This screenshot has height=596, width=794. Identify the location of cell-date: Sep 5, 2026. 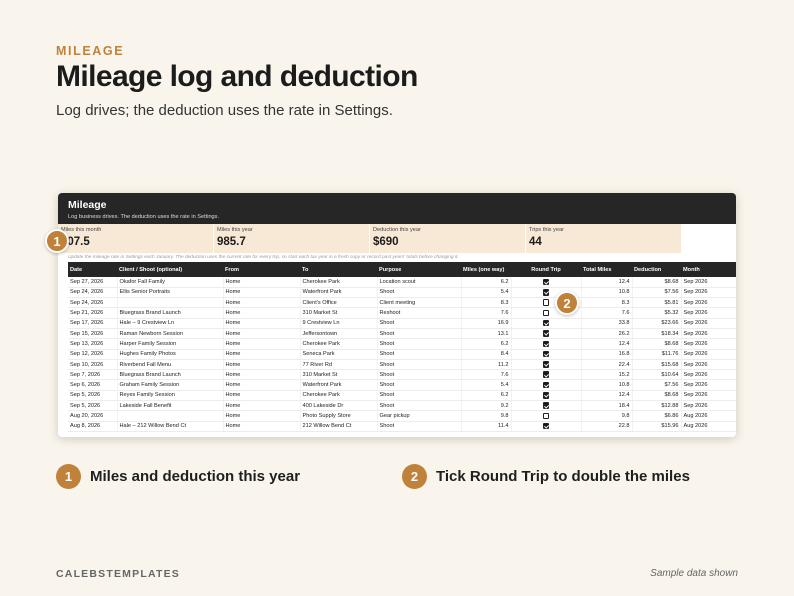
(93, 396).